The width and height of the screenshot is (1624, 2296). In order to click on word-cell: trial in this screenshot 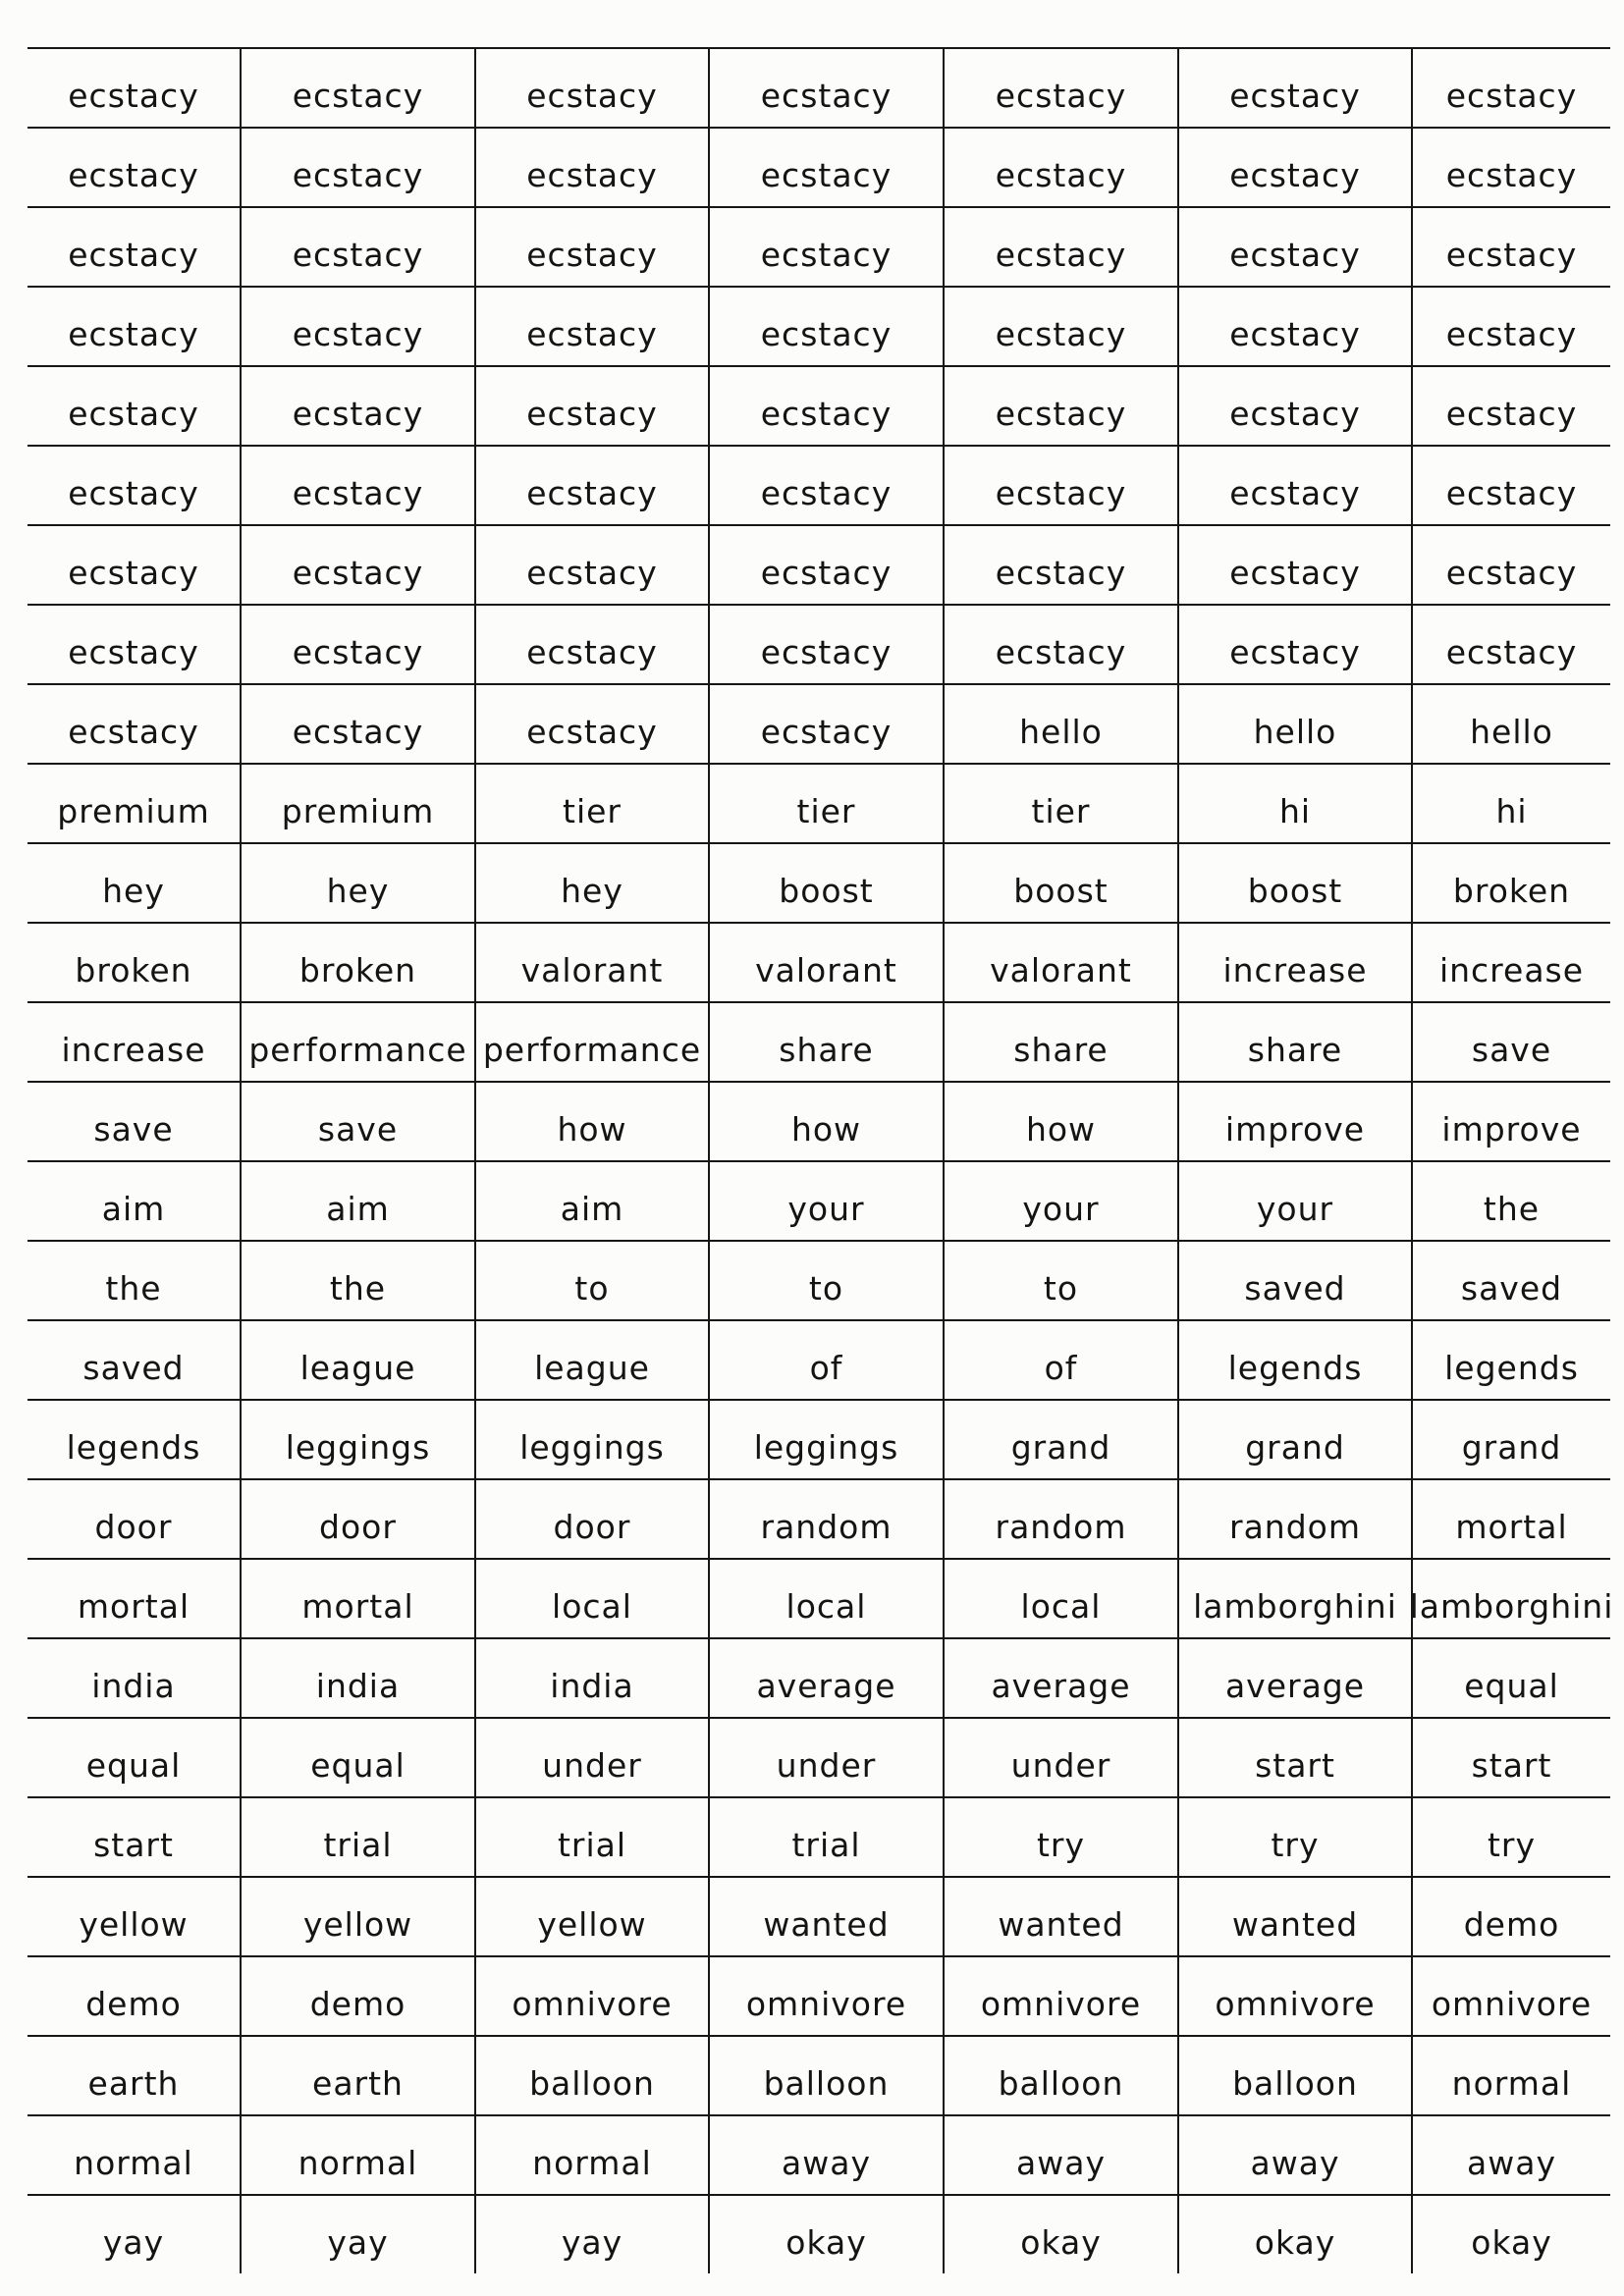, I will do `click(359, 1837)`.